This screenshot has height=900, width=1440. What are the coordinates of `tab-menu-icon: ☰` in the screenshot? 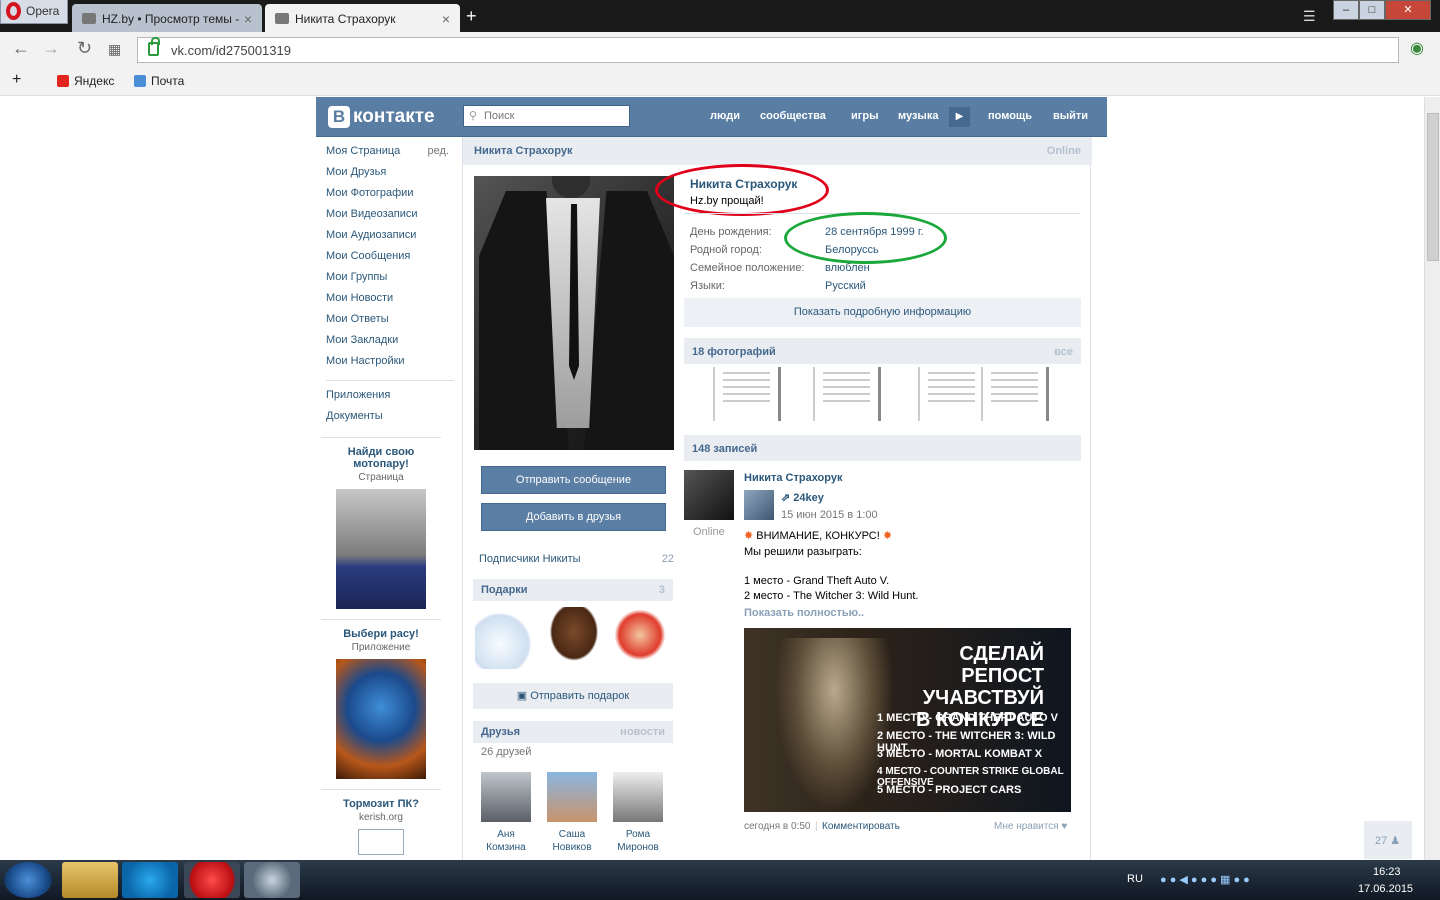 It's located at (1309, 16).